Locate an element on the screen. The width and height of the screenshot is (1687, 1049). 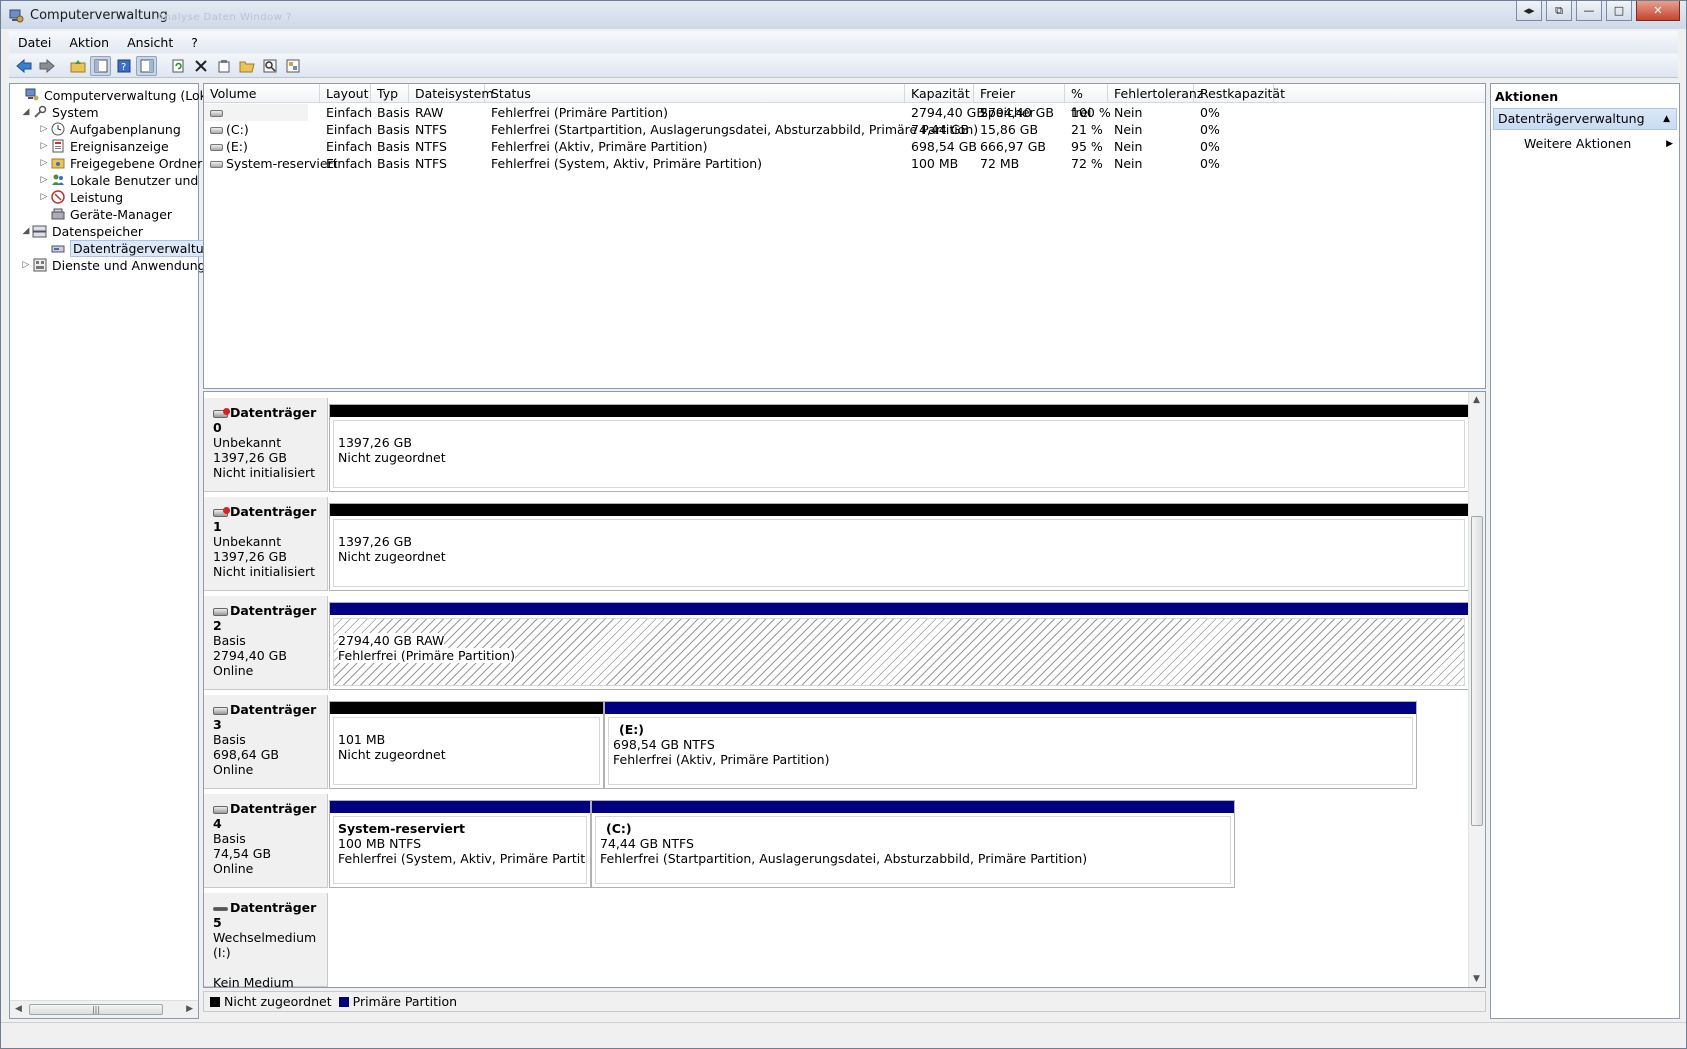
refresh-icon is located at coordinates (177, 66).